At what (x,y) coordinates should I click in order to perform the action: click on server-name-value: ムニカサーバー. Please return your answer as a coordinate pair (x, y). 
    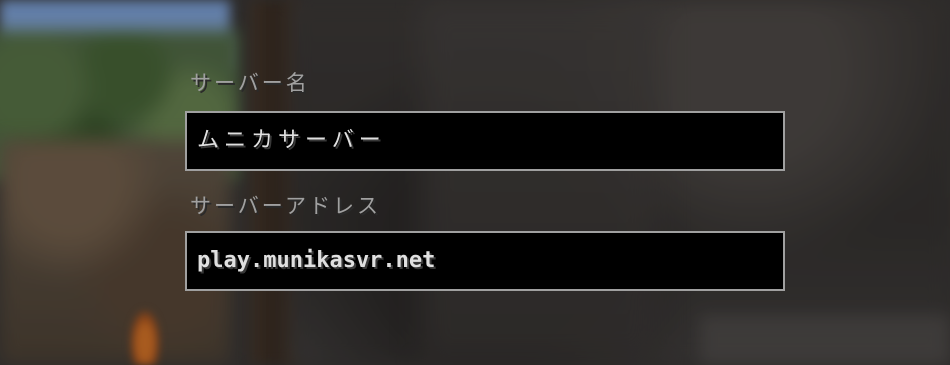
    Looking at the image, I should click on (291, 140).